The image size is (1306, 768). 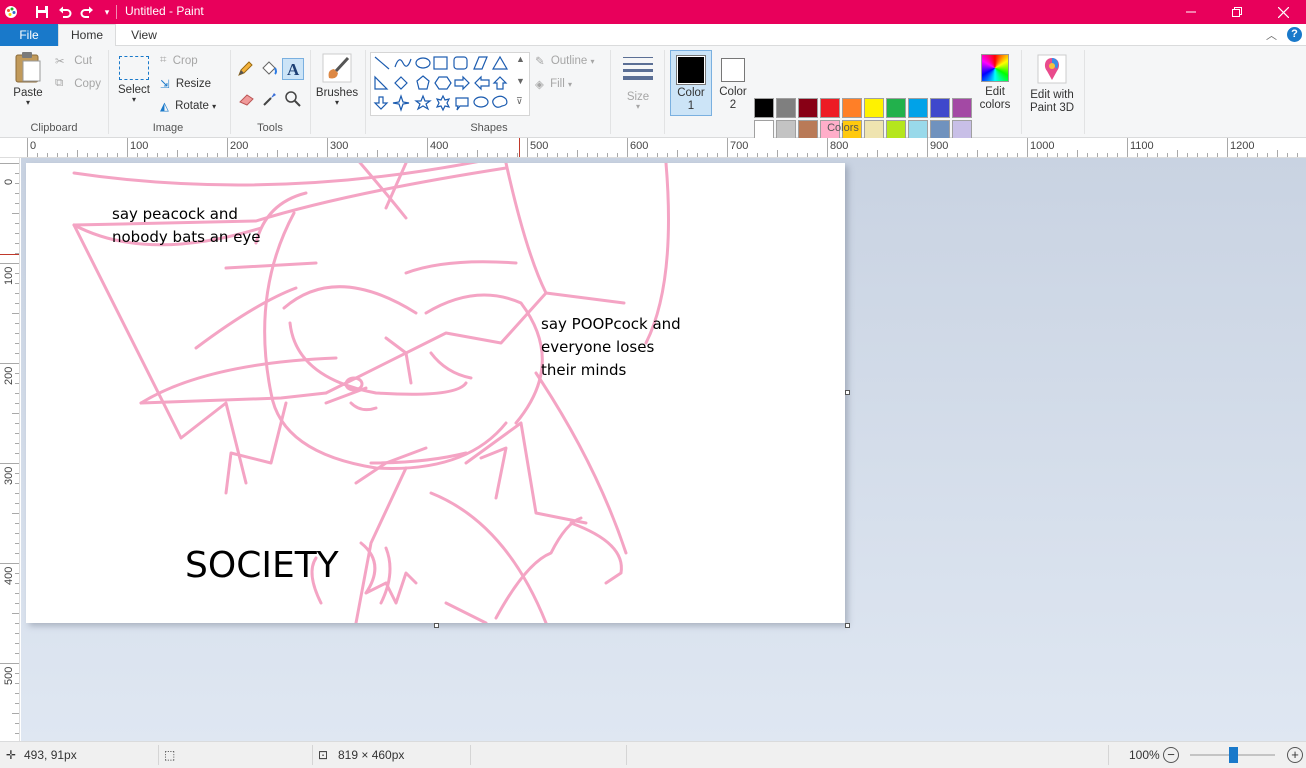 What do you see at coordinates (9, 275) in the screenshot?
I see `ruler-label: 100` at bounding box center [9, 275].